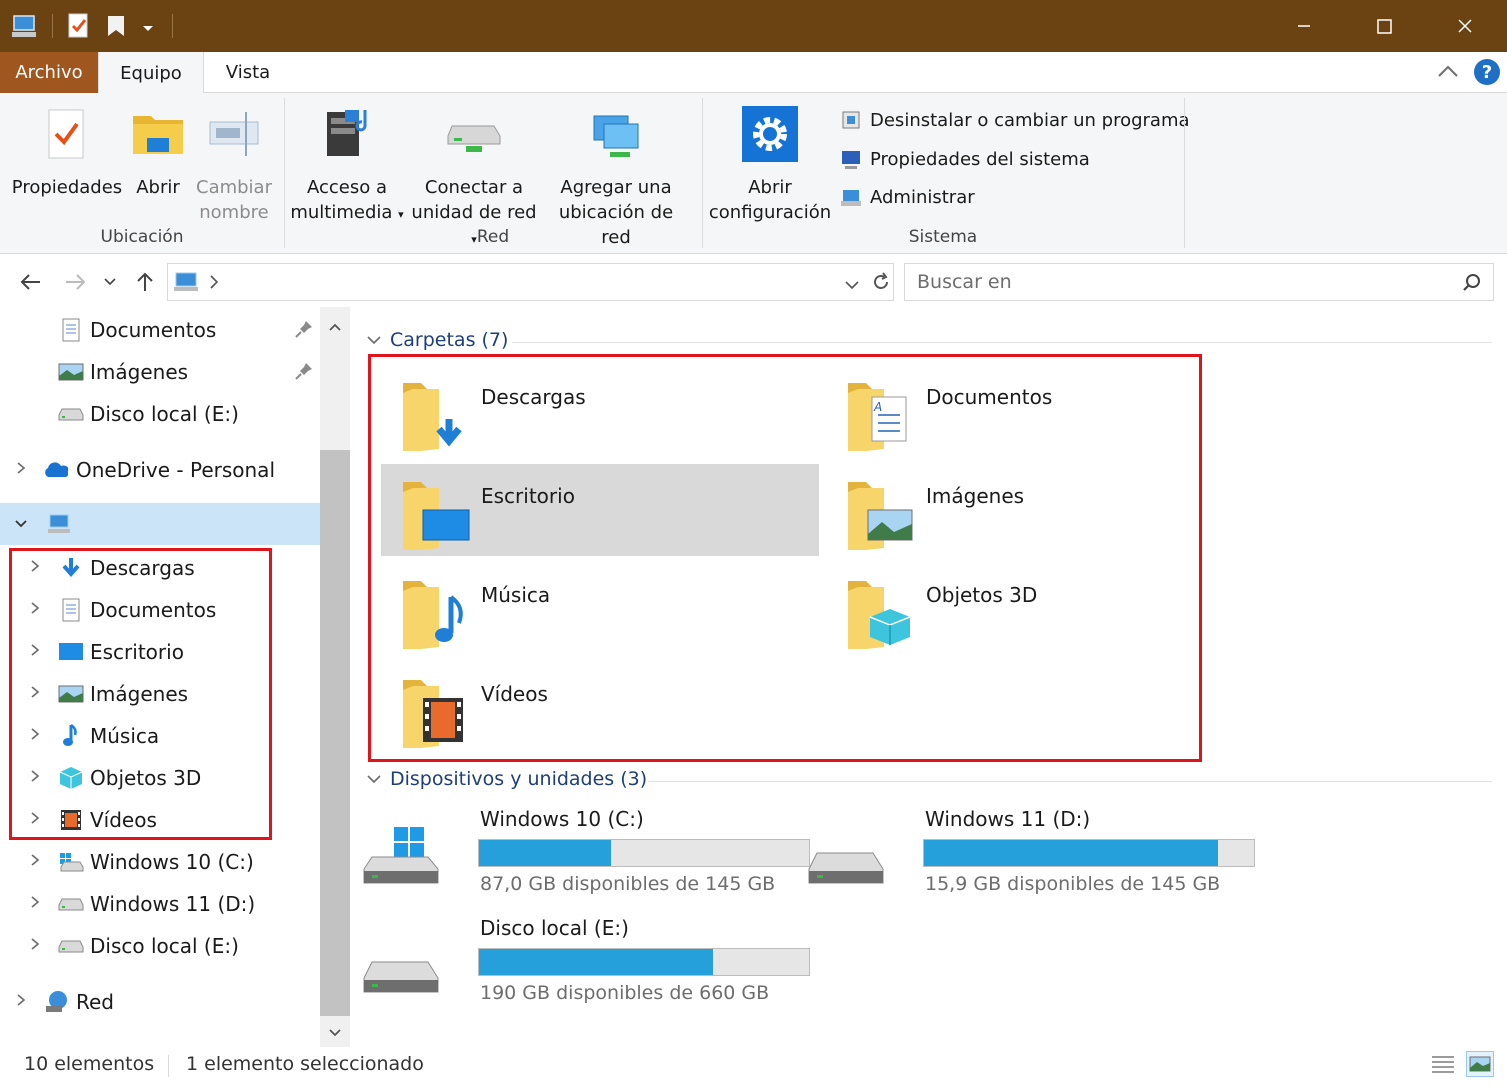 The image size is (1507, 1085). Describe the element at coordinates (160, 372) in the screenshot. I see `nav-item-imagenes-pinned: Imágenes` at that location.